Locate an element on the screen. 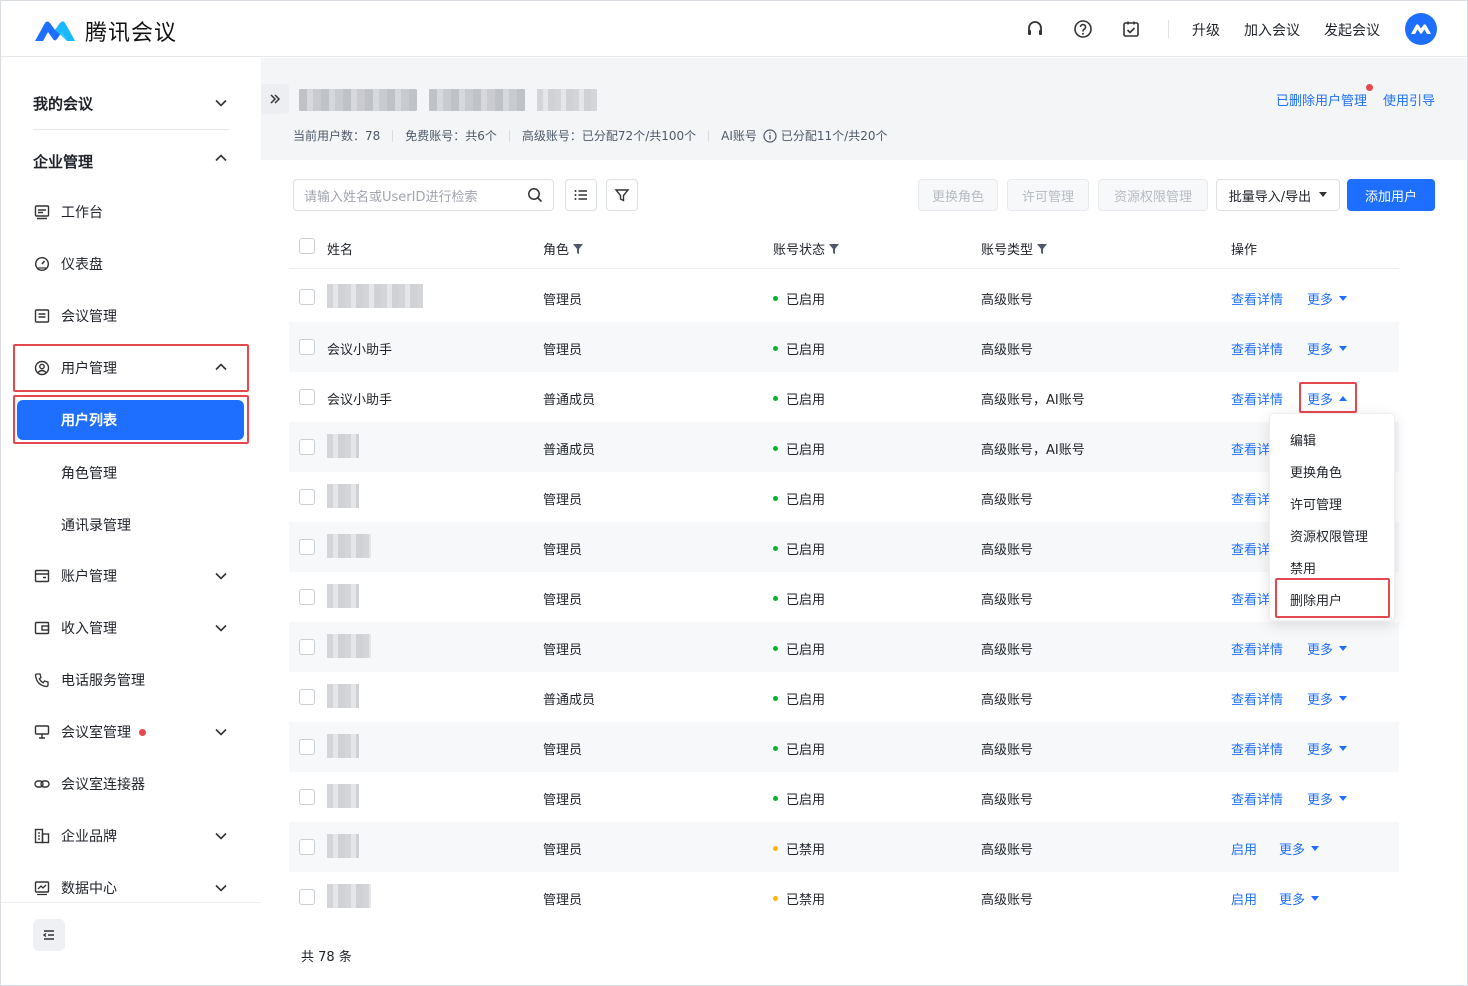 This screenshot has width=1468, height=986. start-meeting-link: 发起会议 is located at coordinates (1352, 30).